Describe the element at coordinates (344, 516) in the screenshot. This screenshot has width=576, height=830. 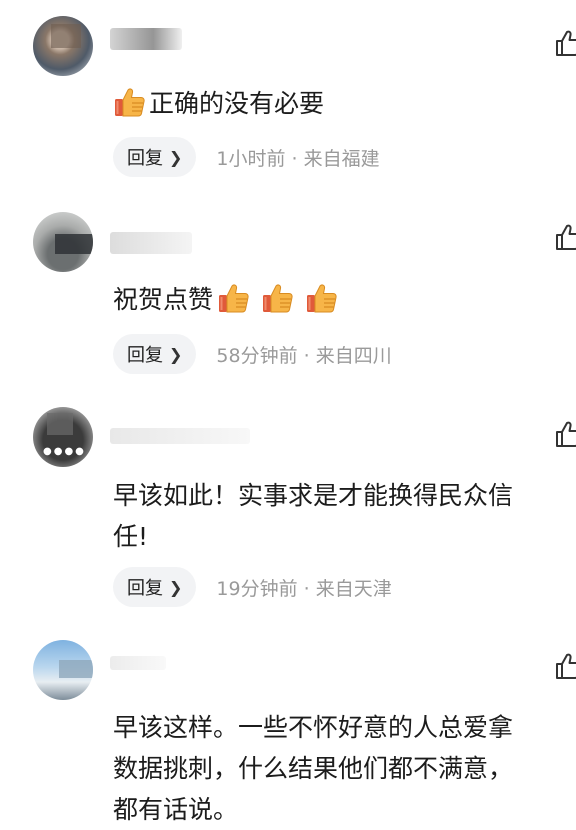
I see `comment-text: 早该如此！实事求是才能换得民众信 任!` at that location.